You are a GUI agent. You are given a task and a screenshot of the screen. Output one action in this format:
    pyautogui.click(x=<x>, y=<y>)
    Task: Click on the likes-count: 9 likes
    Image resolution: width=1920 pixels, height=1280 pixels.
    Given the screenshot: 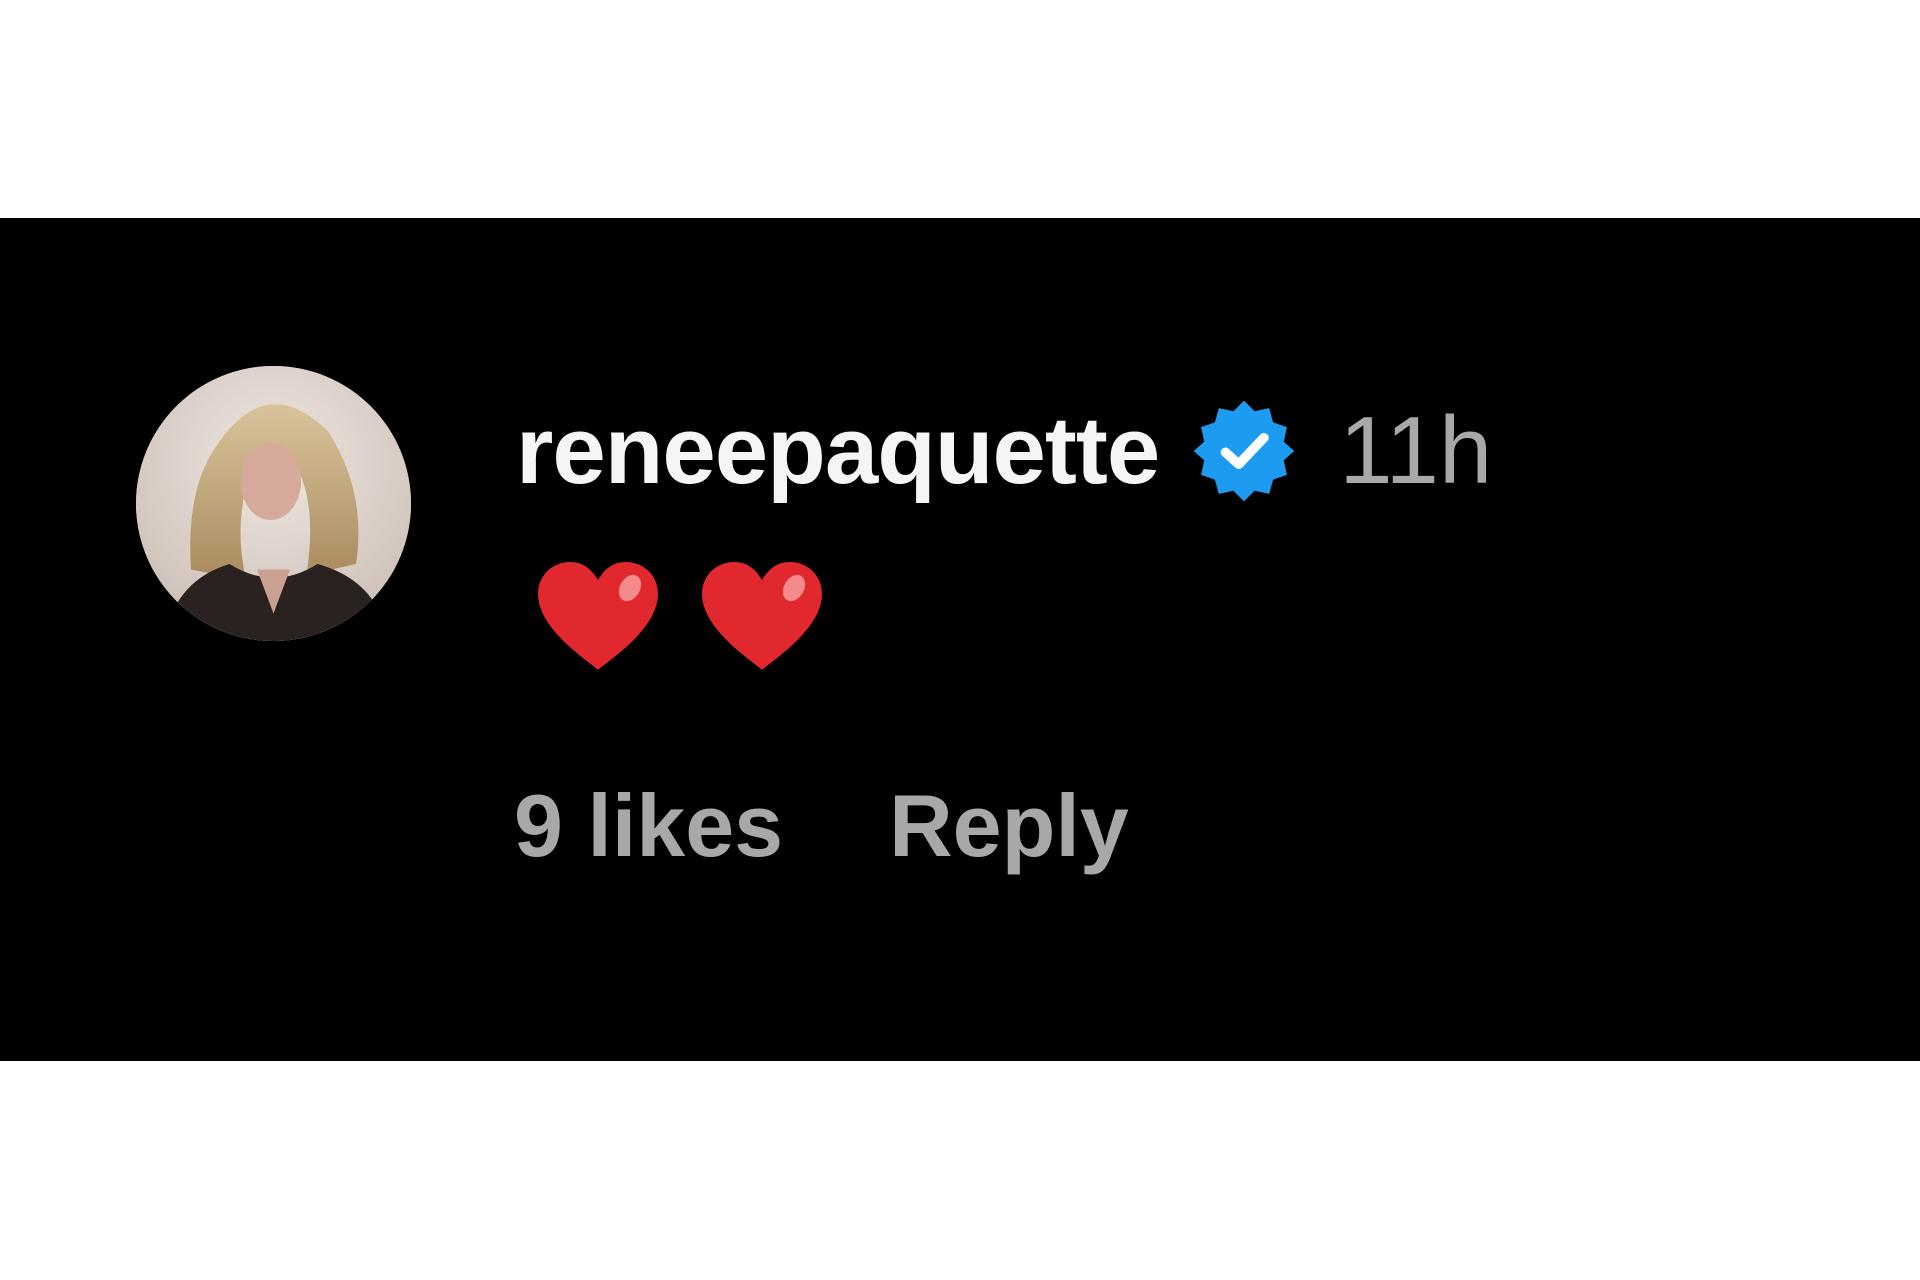 What is the action you would take?
    pyautogui.click(x=648, y=826)
    